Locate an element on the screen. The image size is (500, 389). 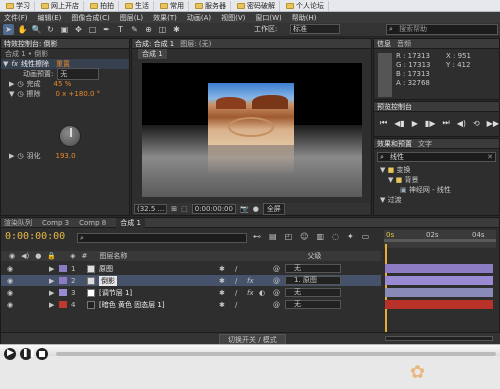
brush-tool-icon: ✎ is located at coordinates (134, 29).